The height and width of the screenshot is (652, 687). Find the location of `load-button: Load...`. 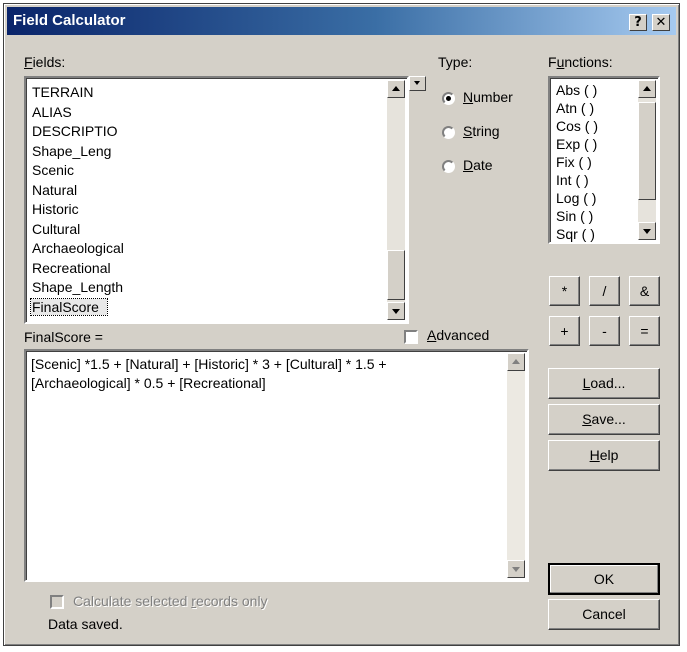

load-button: Load... is located at coordinates (604, 383).